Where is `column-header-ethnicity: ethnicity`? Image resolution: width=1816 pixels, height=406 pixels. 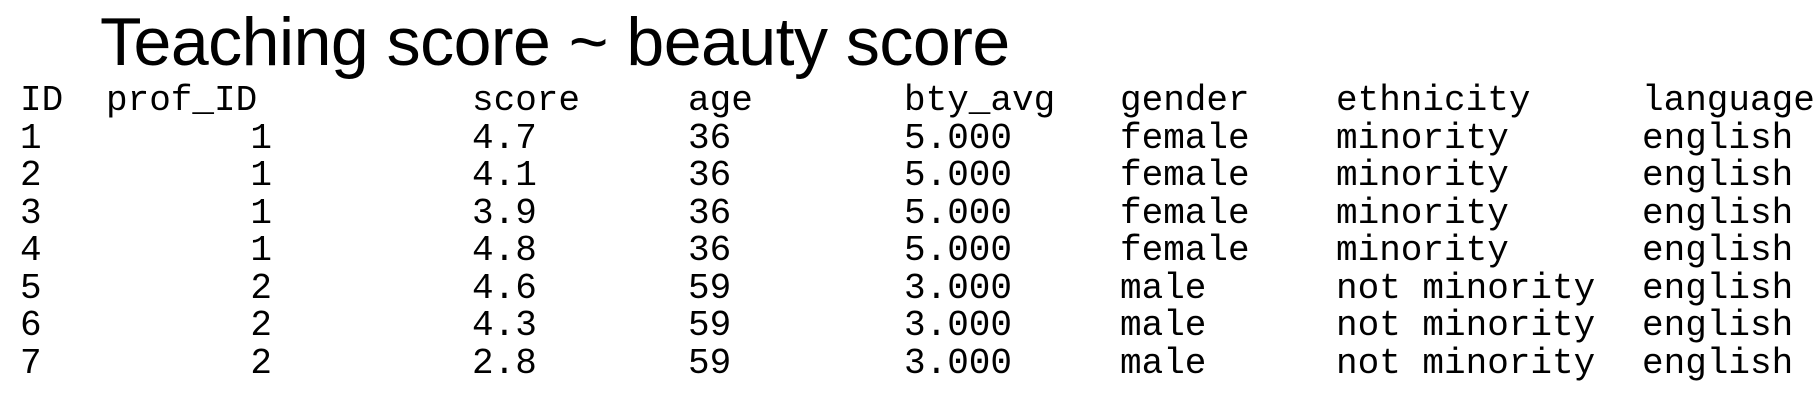
column-header-ethnicity: ethnicity is located at coordinates (1433, 100).